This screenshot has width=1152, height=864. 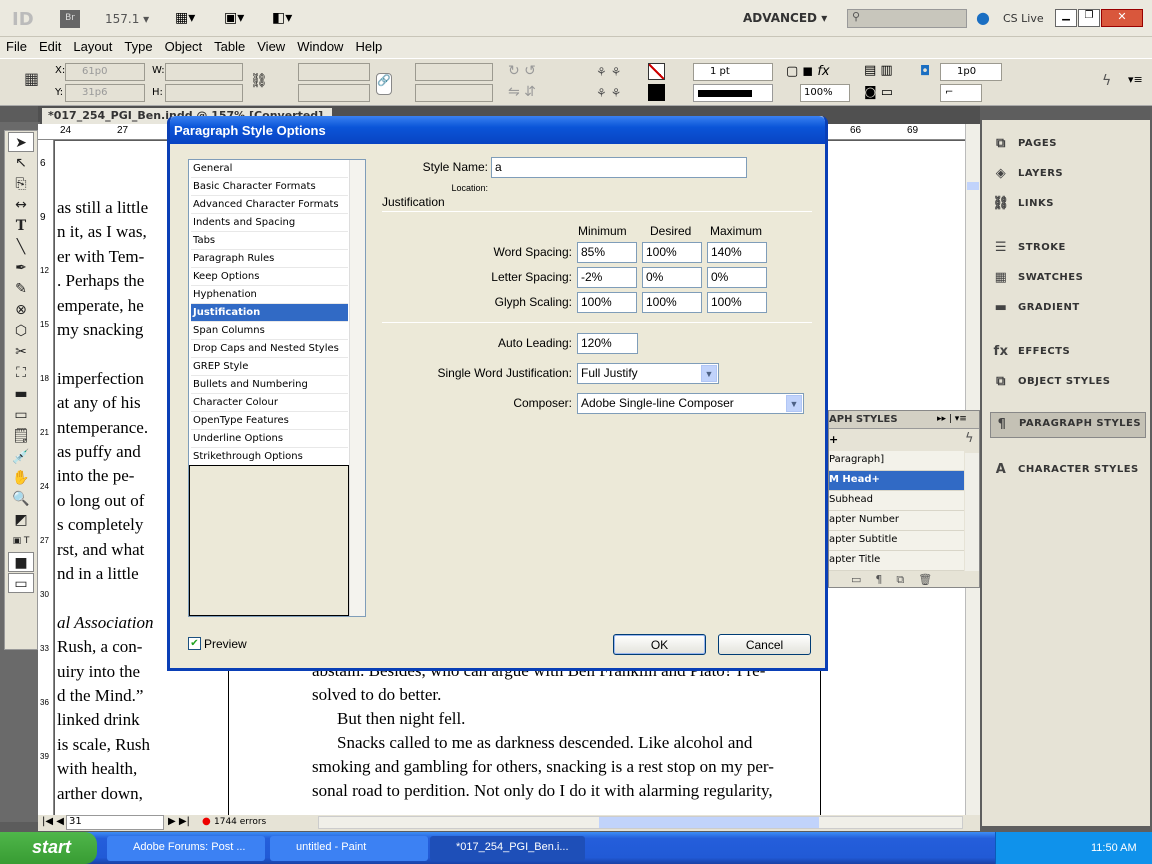 I want to click on close-button: ✕, so click(x=1122, y=18).